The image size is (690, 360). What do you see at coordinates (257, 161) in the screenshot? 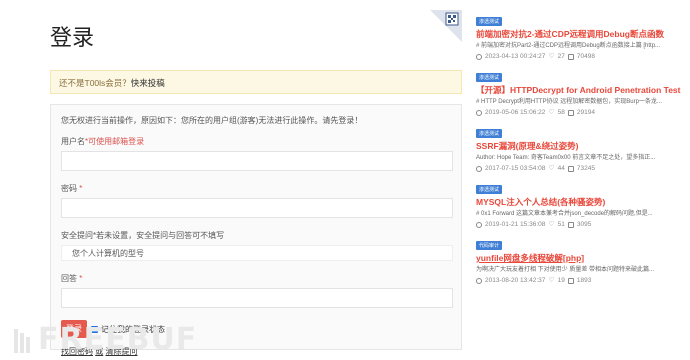
I see `username-input` at bounding box center [257, 161].